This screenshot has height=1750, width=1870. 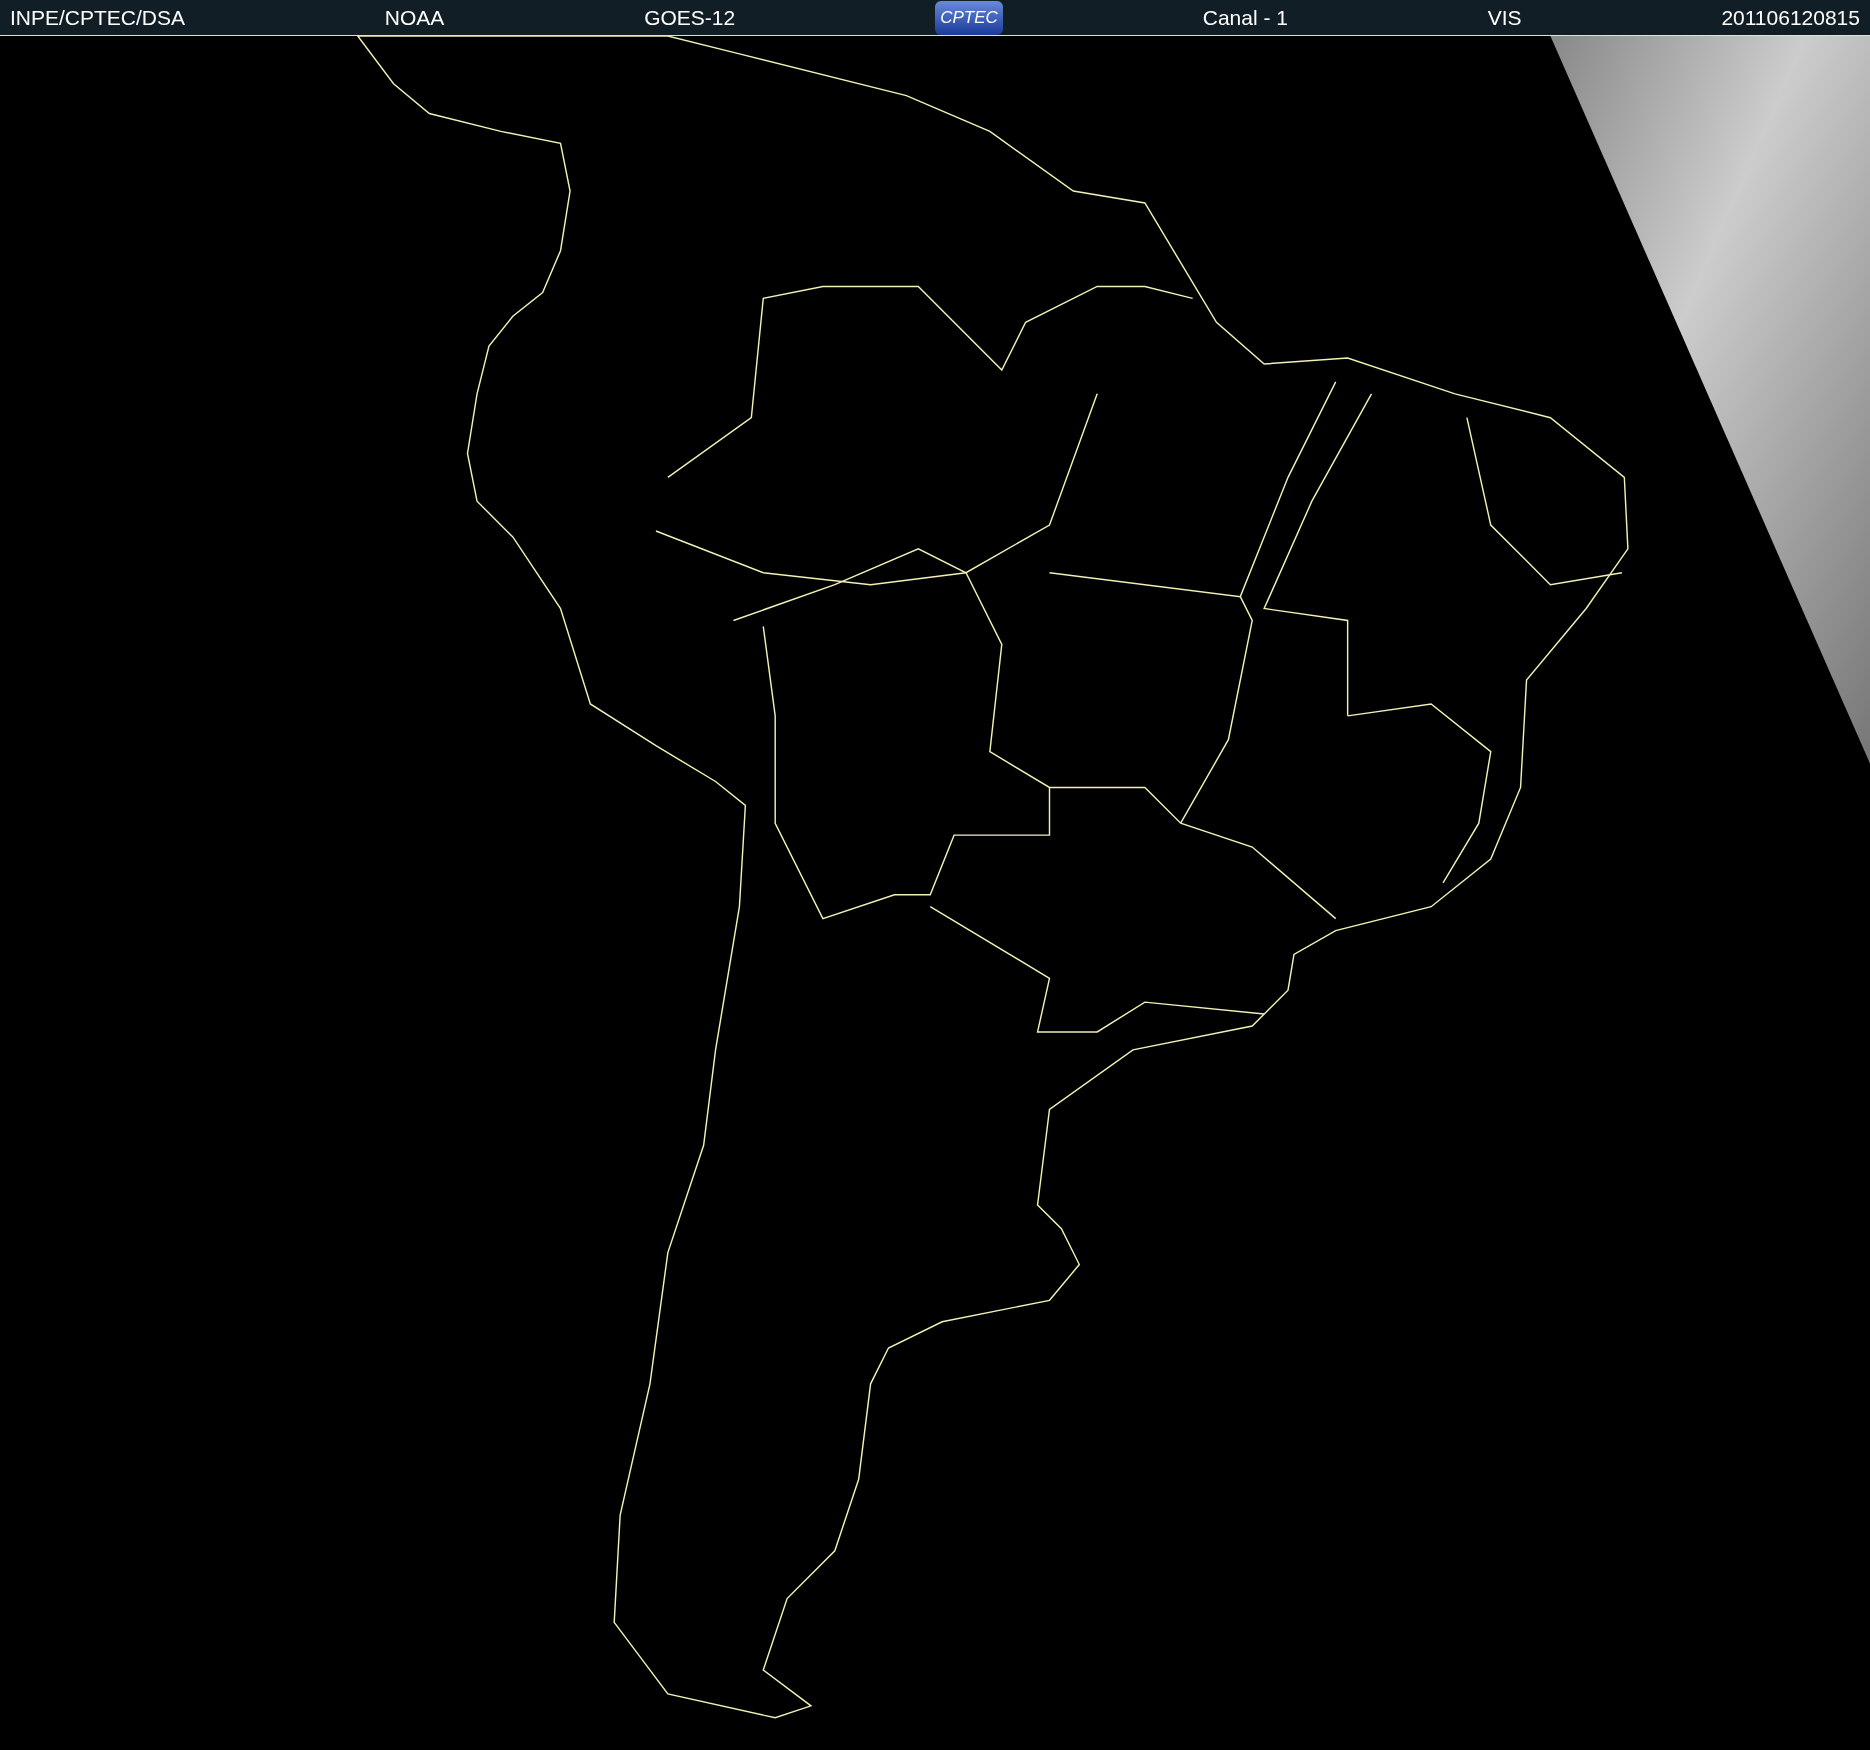 What do you see at coordinates (690, 17) in the screenshot?
I see `header-label: GOES-12` at bounding box center [690, 17].